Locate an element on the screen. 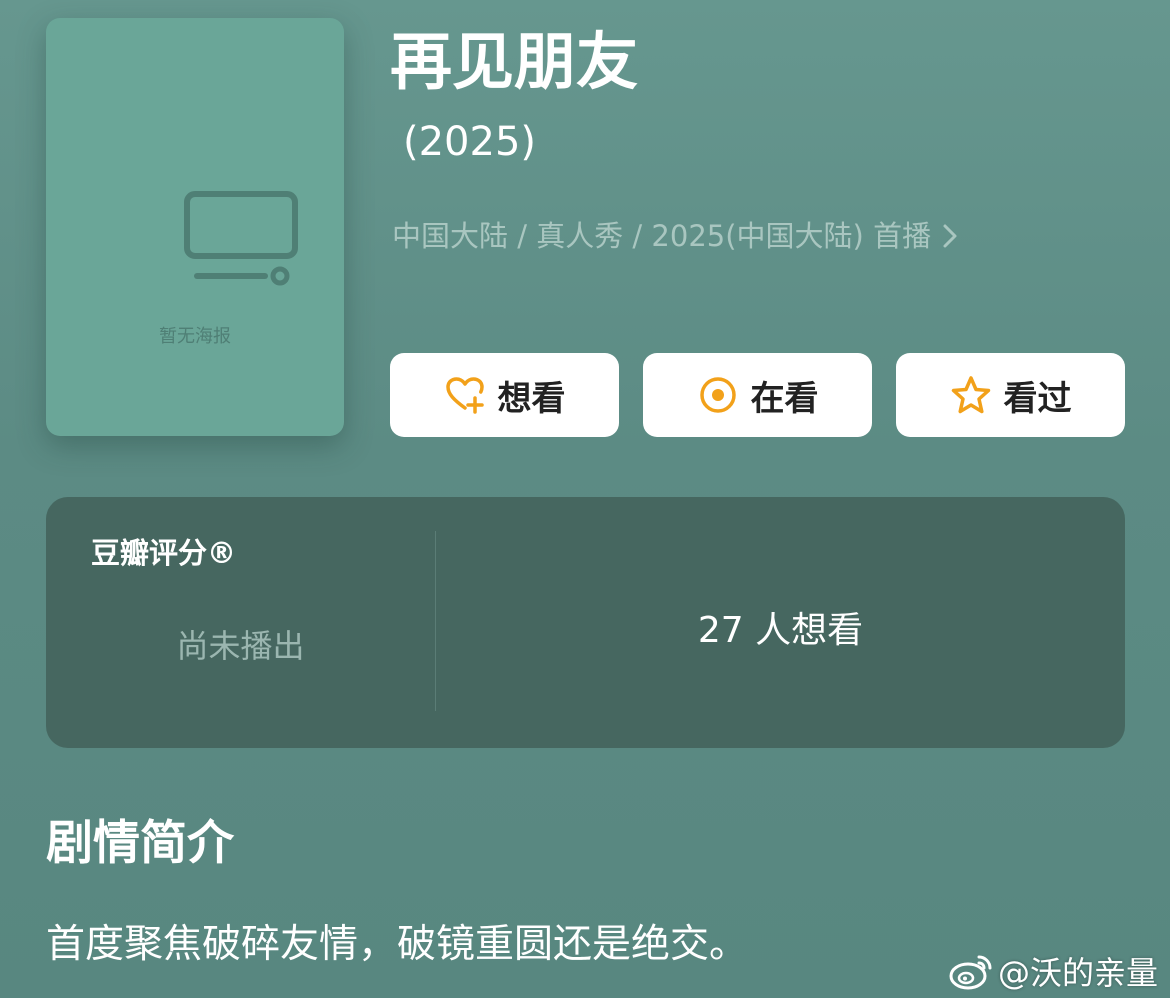 This screenshot has height=998, width=1170. show-meta-link: 中国大陆 / 真人秀 / 2025(中国大陆) 首播 is located at coordinates (675, 236).